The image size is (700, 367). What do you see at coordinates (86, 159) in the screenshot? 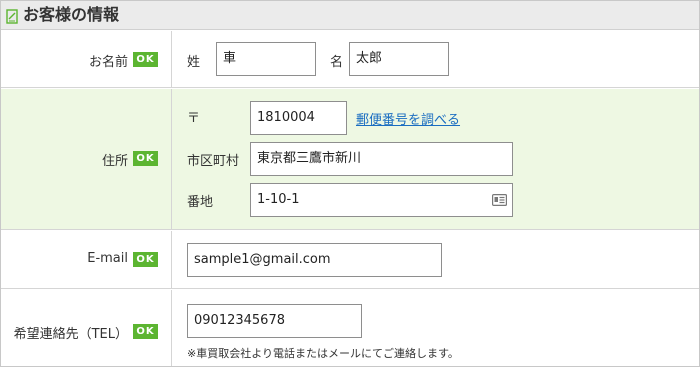
I see `address-label-cell: 住所 OK` at bounding box center [86, 159].